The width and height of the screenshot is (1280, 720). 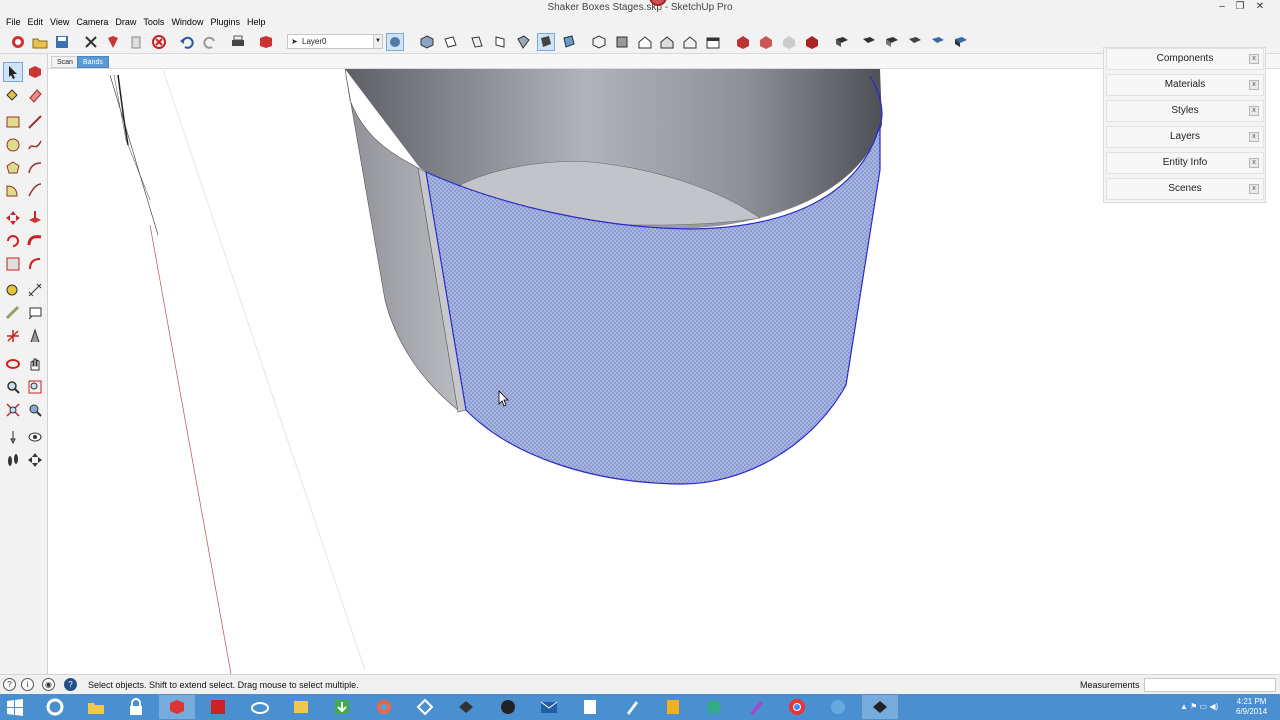 What do you see at coordinates (35, 336) in the screenshot?
I see `3d-text-icon` at bounding box center [35, 336].